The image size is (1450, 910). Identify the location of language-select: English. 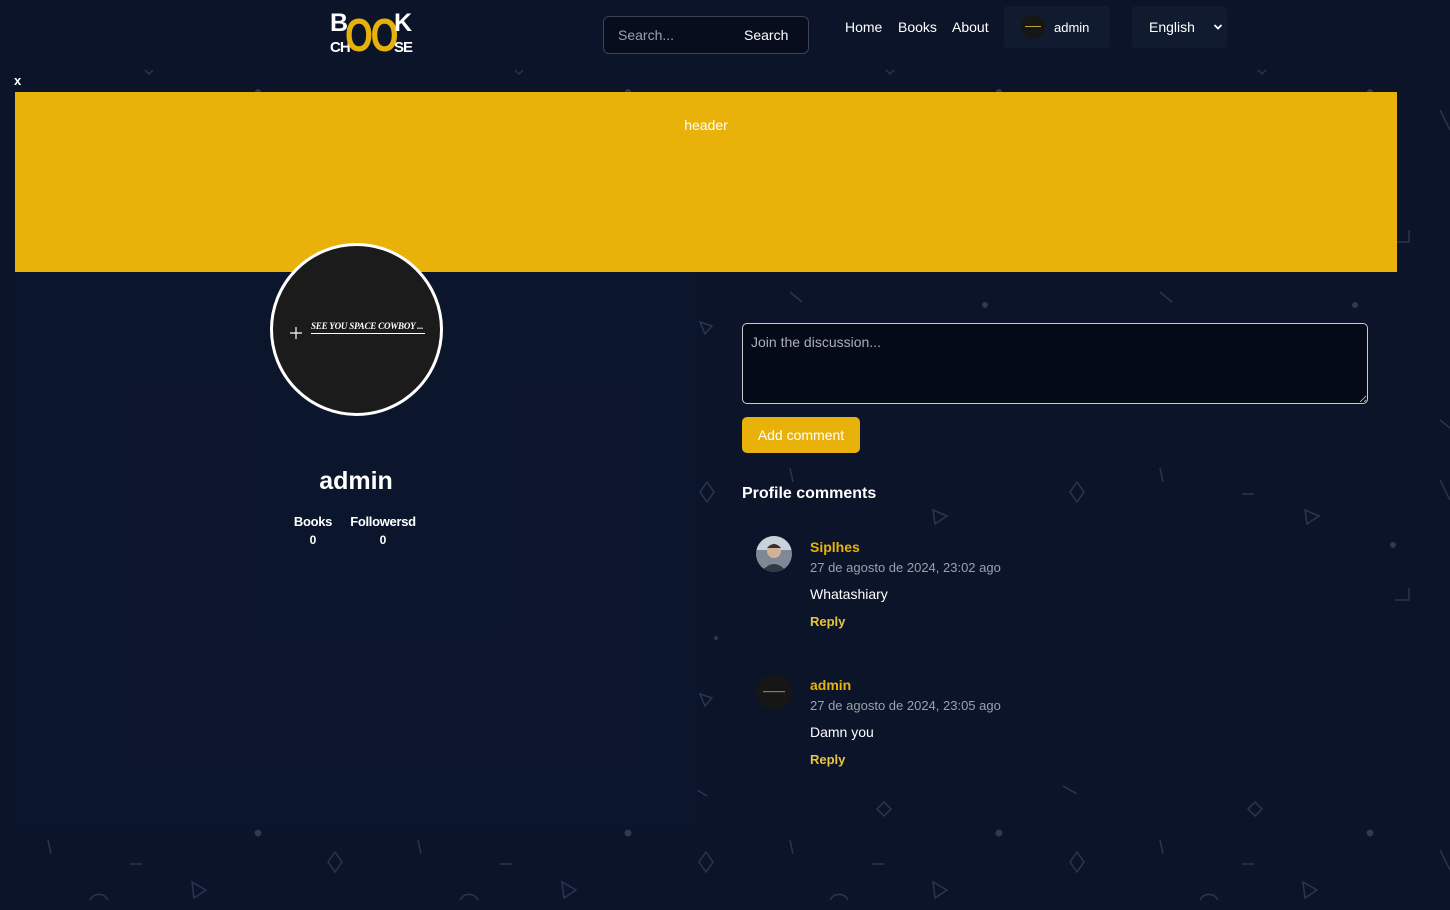
(1179, 27).